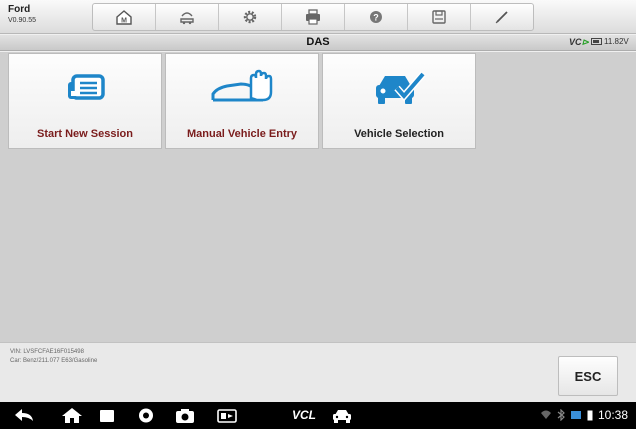  Describe the element at coordinates (590, 415) in the screenshot. I see `battery-level-icon` at that location.